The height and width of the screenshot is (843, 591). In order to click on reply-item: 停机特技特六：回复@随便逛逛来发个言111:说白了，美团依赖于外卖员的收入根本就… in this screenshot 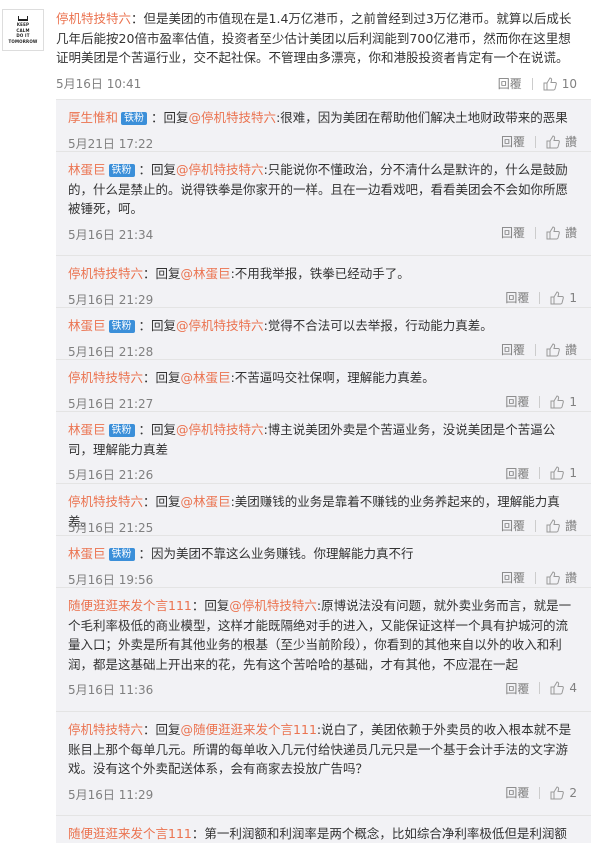, I will do `click(323, 764)`.